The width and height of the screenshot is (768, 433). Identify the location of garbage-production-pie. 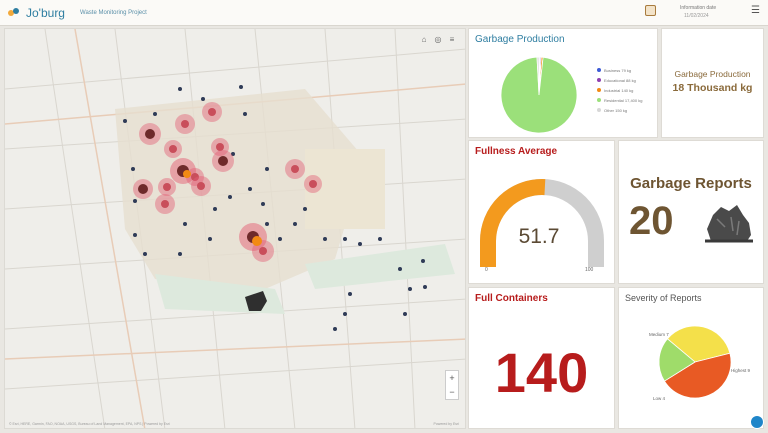
(539, 95).